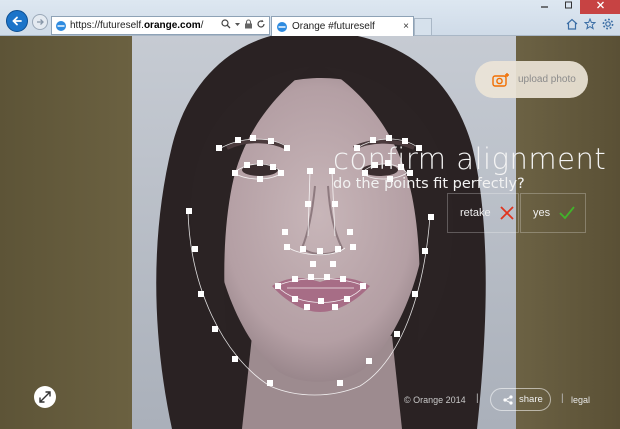 The image size is (620, 429). What do you see at coordinates (531, 399) in the screenshot?
I see `share-label: share` at bounding box center [531, 399].